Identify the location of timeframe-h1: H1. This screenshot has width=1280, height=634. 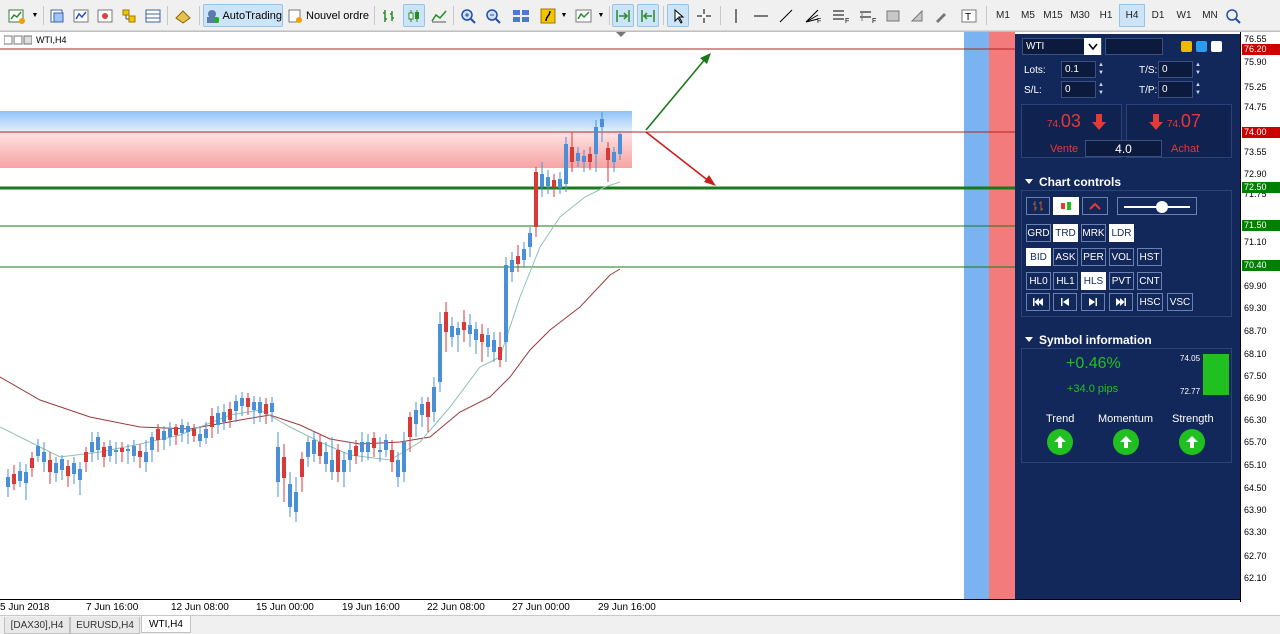
(1106, 15).